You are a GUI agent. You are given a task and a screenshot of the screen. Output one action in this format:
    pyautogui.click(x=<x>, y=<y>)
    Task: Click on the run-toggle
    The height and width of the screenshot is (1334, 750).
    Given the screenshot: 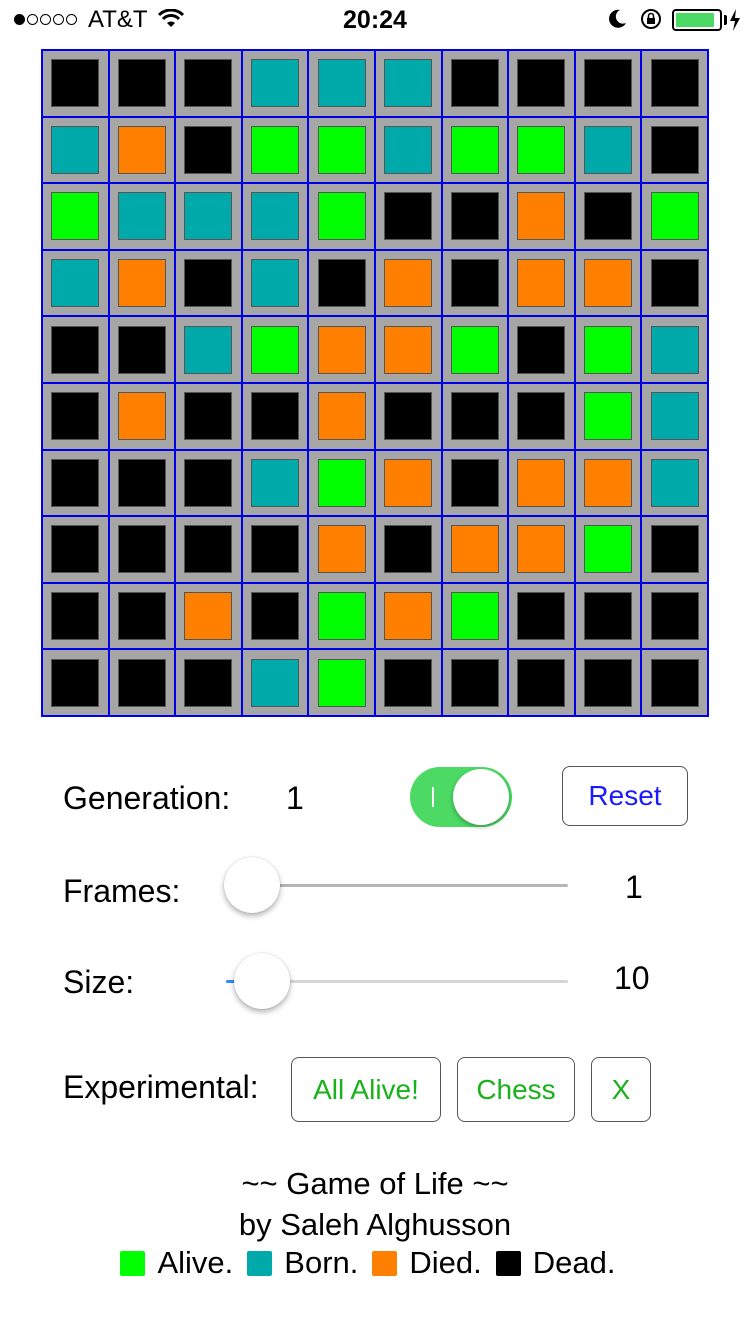 What is the action you would take?
    pyautogui.click(x=461, y=797)
    